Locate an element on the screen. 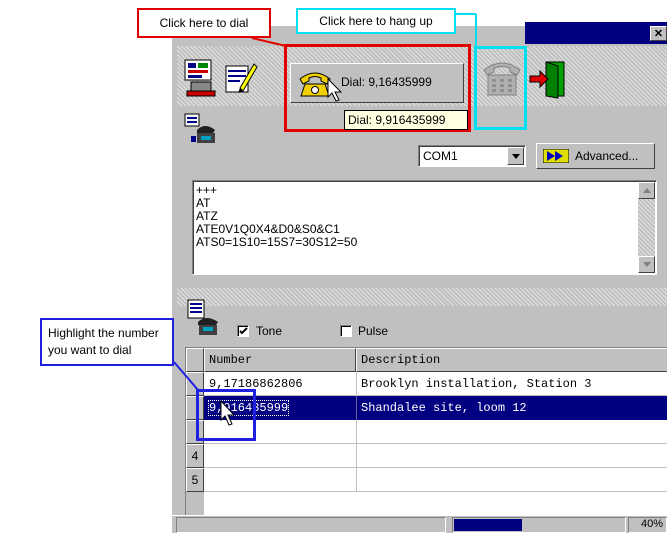 The image size is (667, 533). column-header-number: Number is located at coordinates (280, 360).